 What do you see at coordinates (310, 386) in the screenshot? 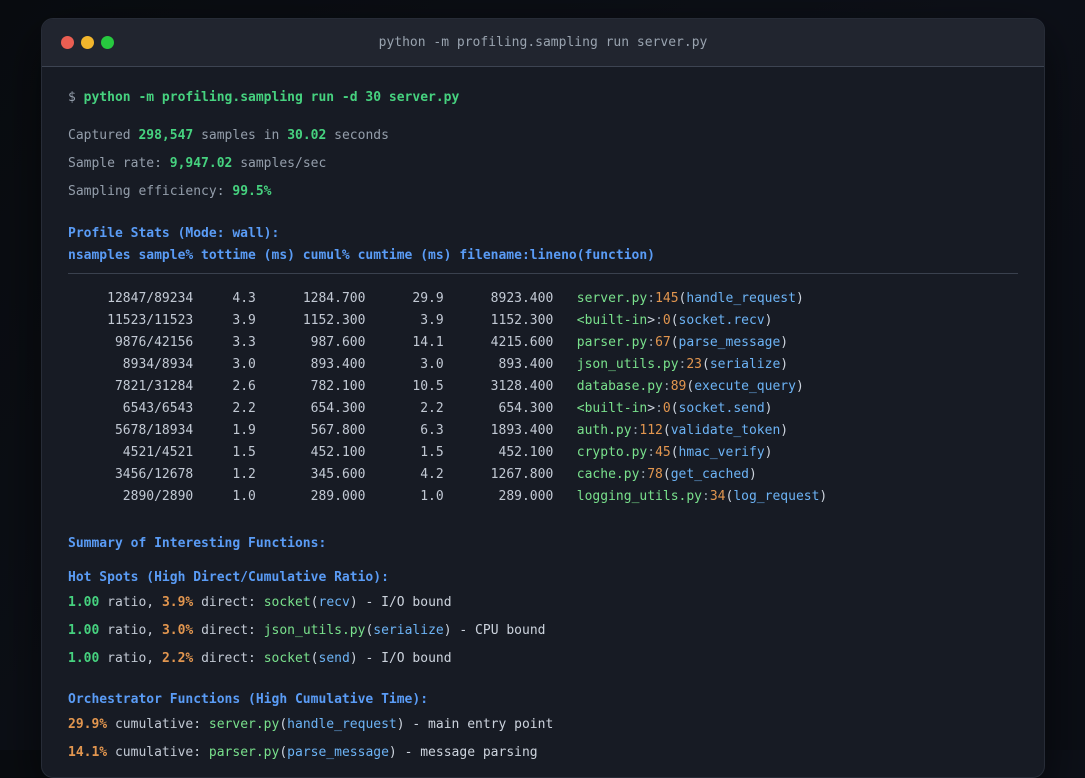
I see `cell-tottime: 782.100` at bounding box center [310, 386].